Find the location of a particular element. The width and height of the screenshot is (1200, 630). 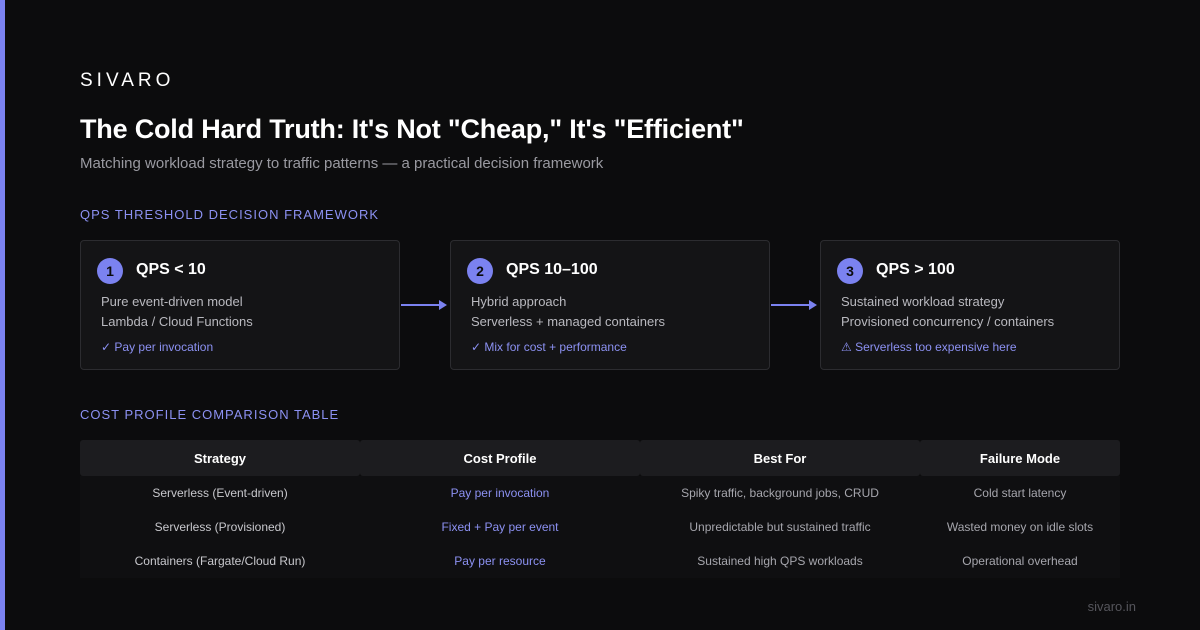

step-badge: 3 is located at coordinates (850, 271).